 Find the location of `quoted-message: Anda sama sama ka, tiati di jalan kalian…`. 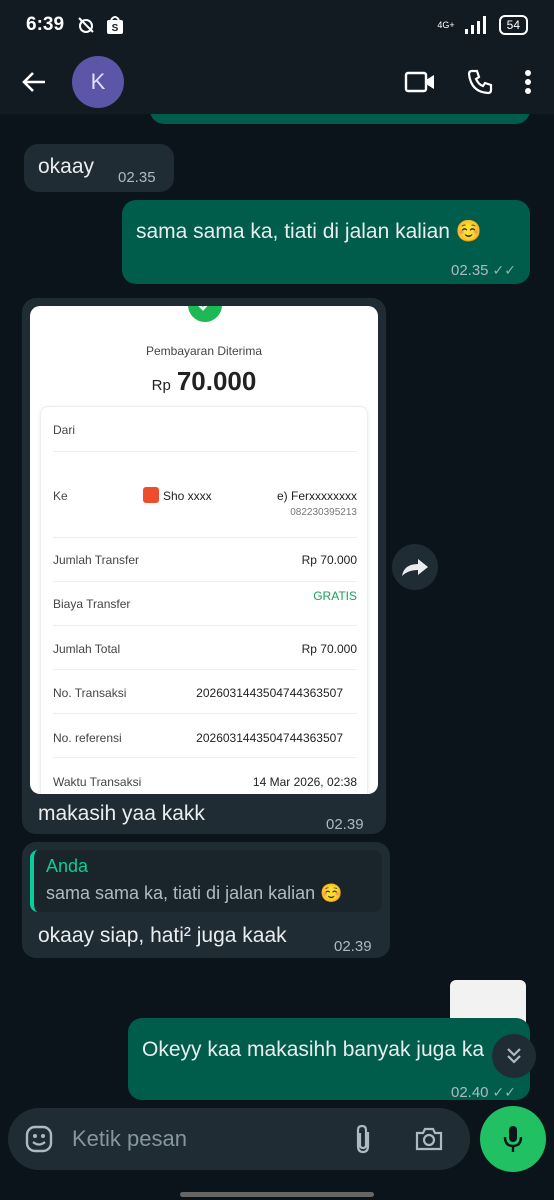

quoted-message: Anda sama sama ka, tiati di jalan kalian… is located at coordinates (206, 881).